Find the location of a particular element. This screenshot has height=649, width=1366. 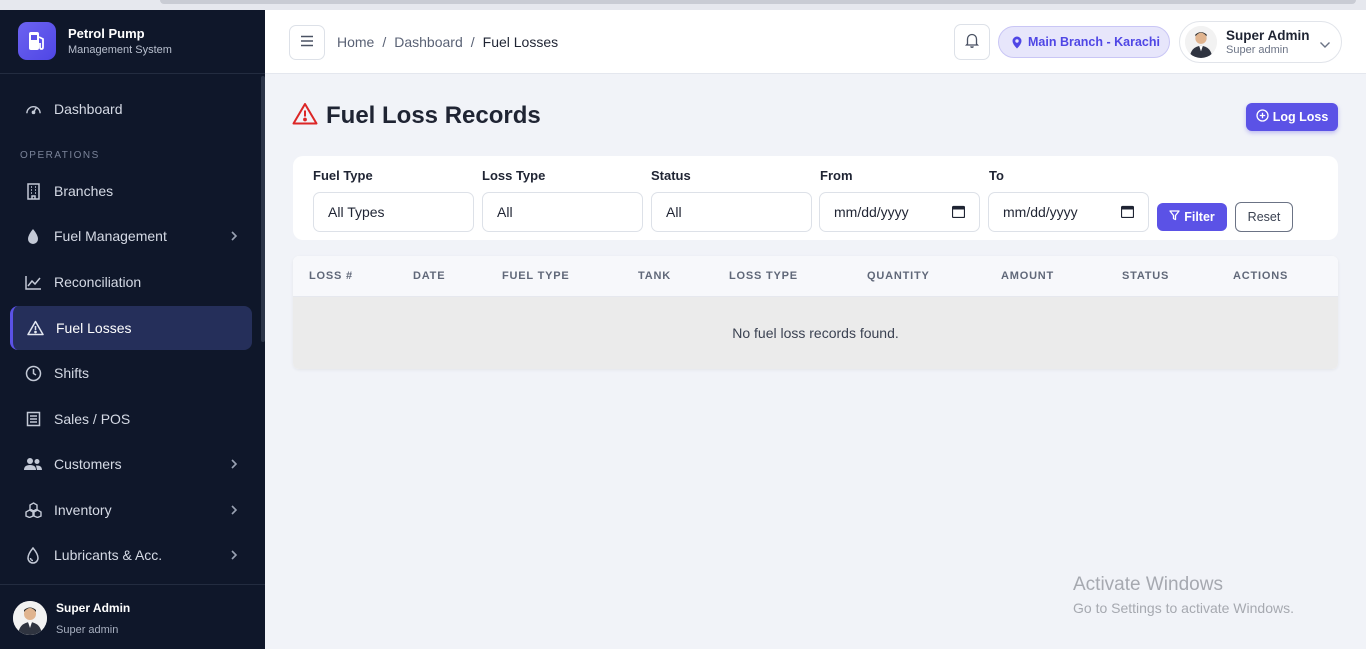

to-date-placeholder: mm/dd/yyyy is located at coordinates (1040, 212).